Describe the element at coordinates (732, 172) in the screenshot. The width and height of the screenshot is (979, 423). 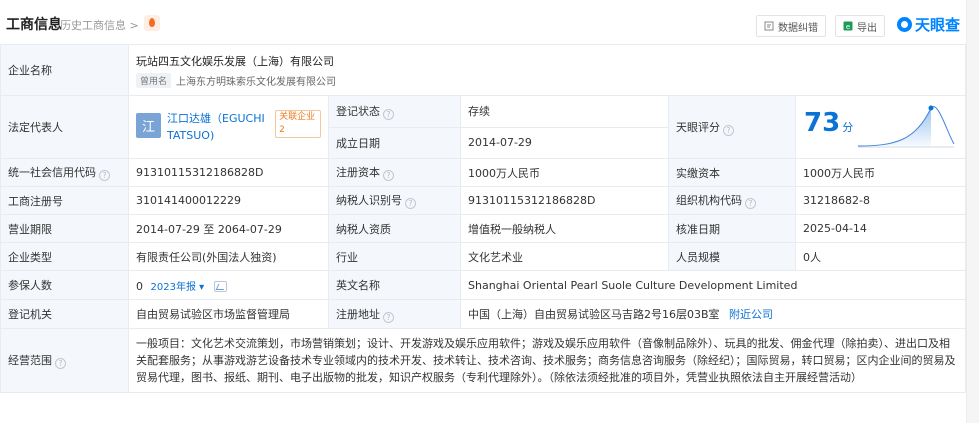
I see `paid-capital-label: 实缴资本` at that location.